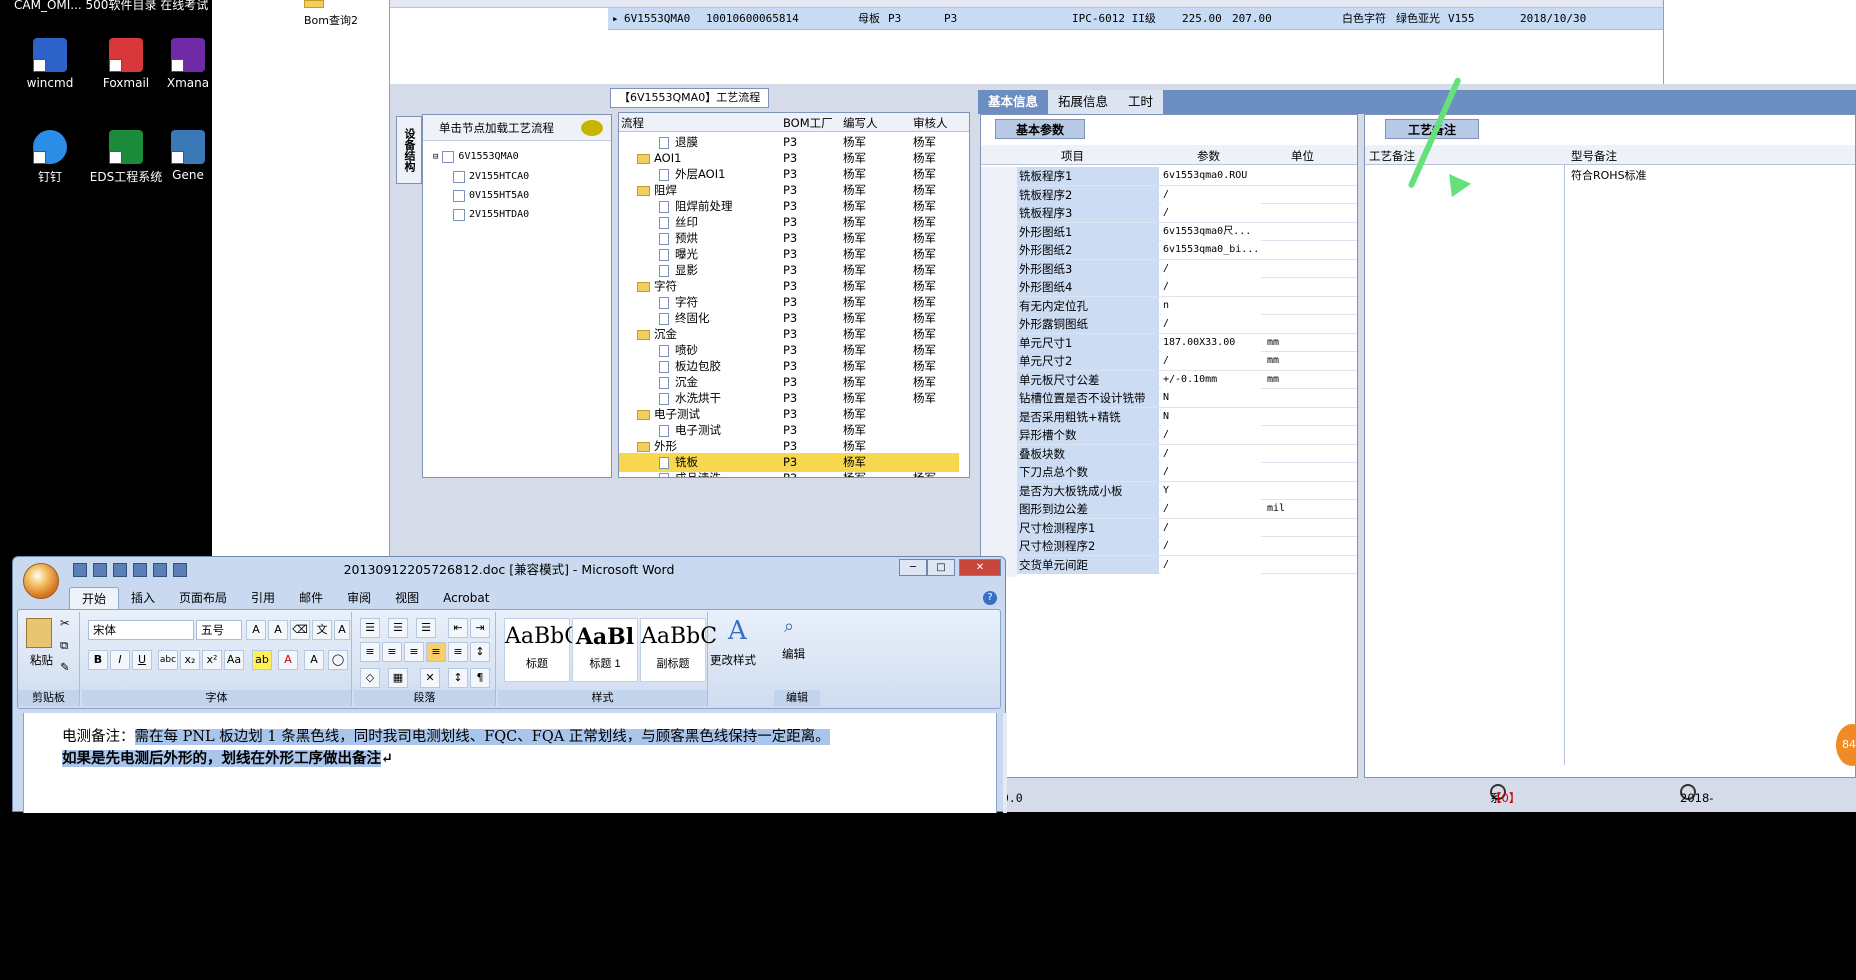  I want to click on show-marks-icon: ¶, so click(480, 678).